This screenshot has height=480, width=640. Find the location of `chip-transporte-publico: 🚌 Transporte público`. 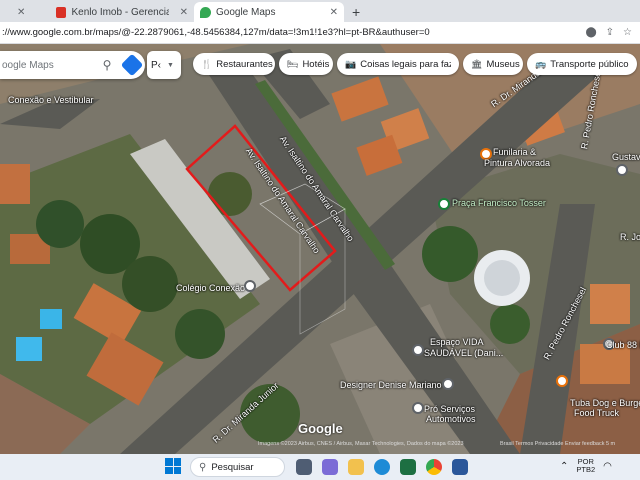

chip-transporte-publico: 🚌 Transporte público is located at coordinates (582, 64).